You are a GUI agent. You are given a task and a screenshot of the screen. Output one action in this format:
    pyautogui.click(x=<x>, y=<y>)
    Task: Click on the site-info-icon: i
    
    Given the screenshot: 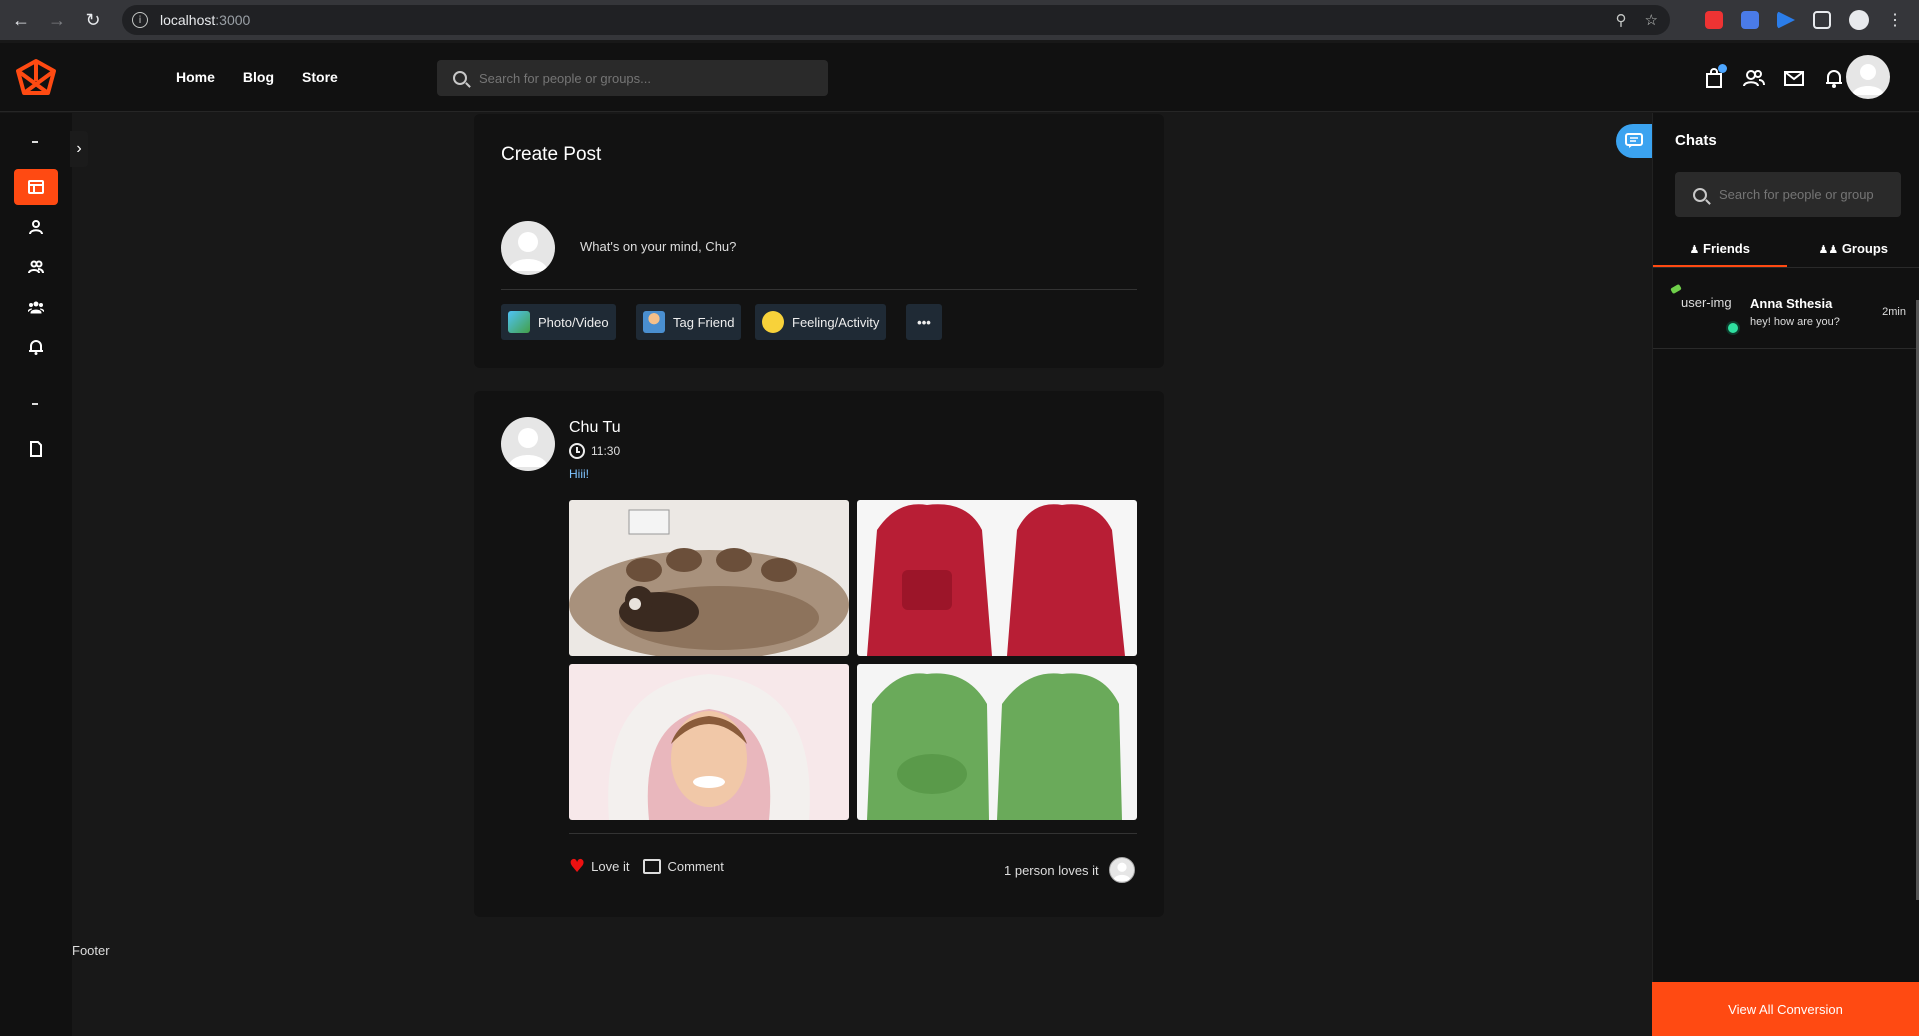 What is the action you would take?
    pyautogui.click(x=140, y=20)
    